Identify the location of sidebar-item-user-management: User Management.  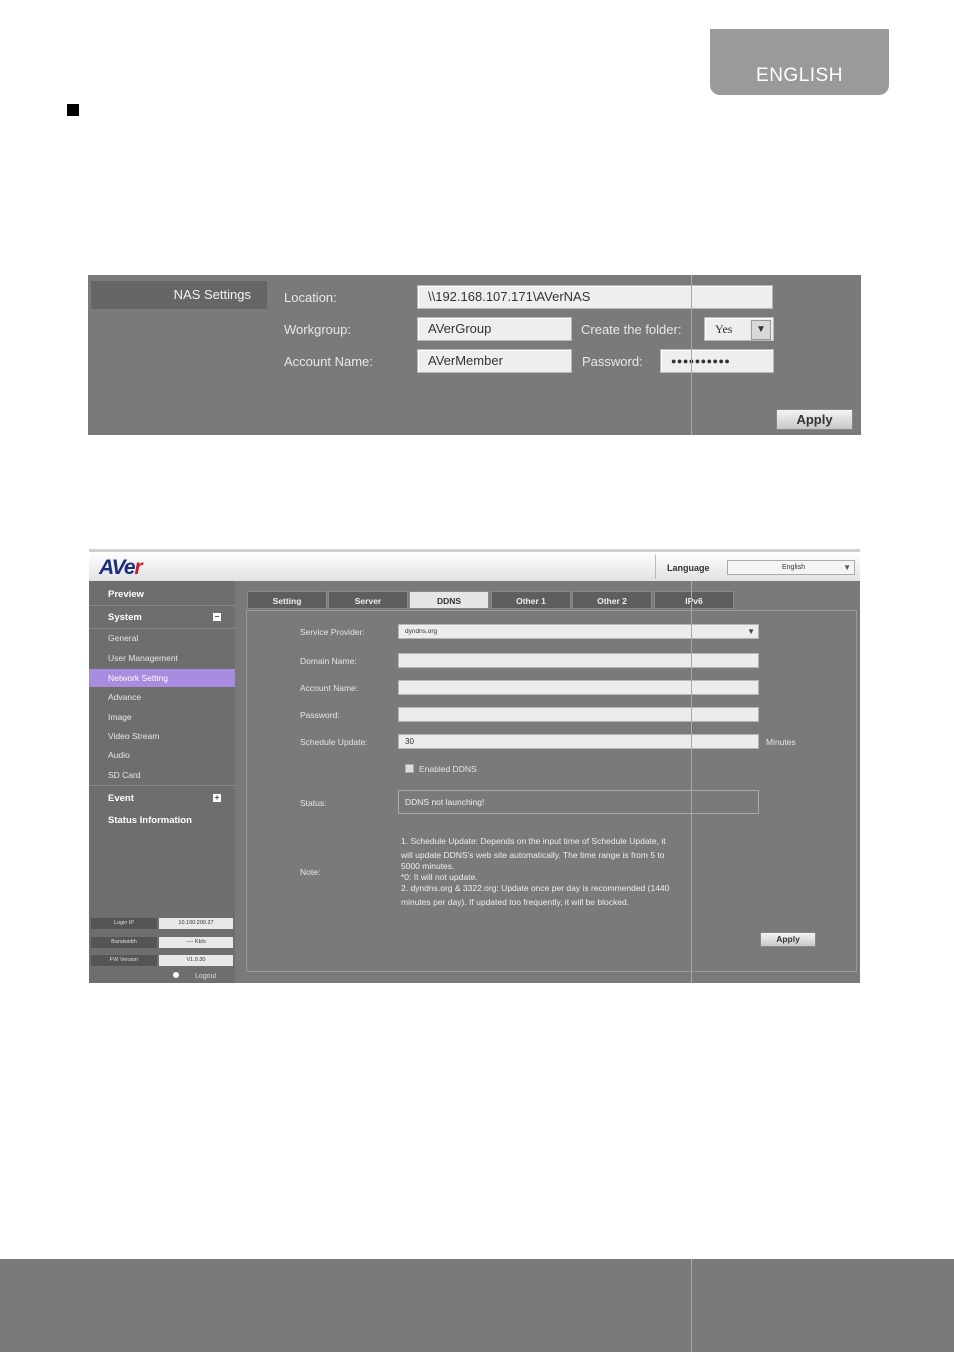
(162, 658).